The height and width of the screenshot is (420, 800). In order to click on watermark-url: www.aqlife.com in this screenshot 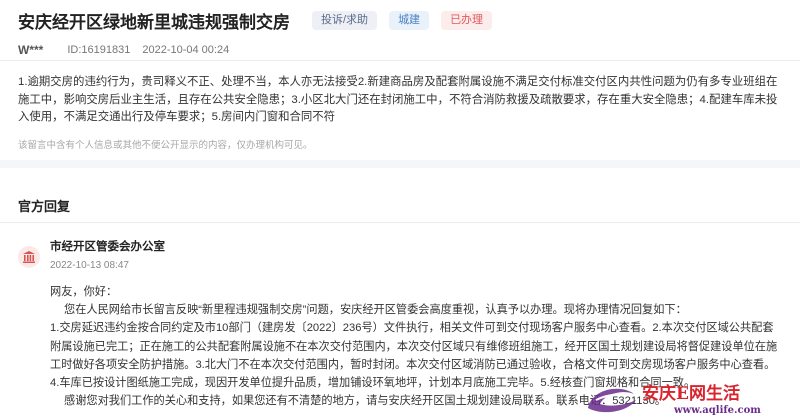, I will do `click(717, 410)`.